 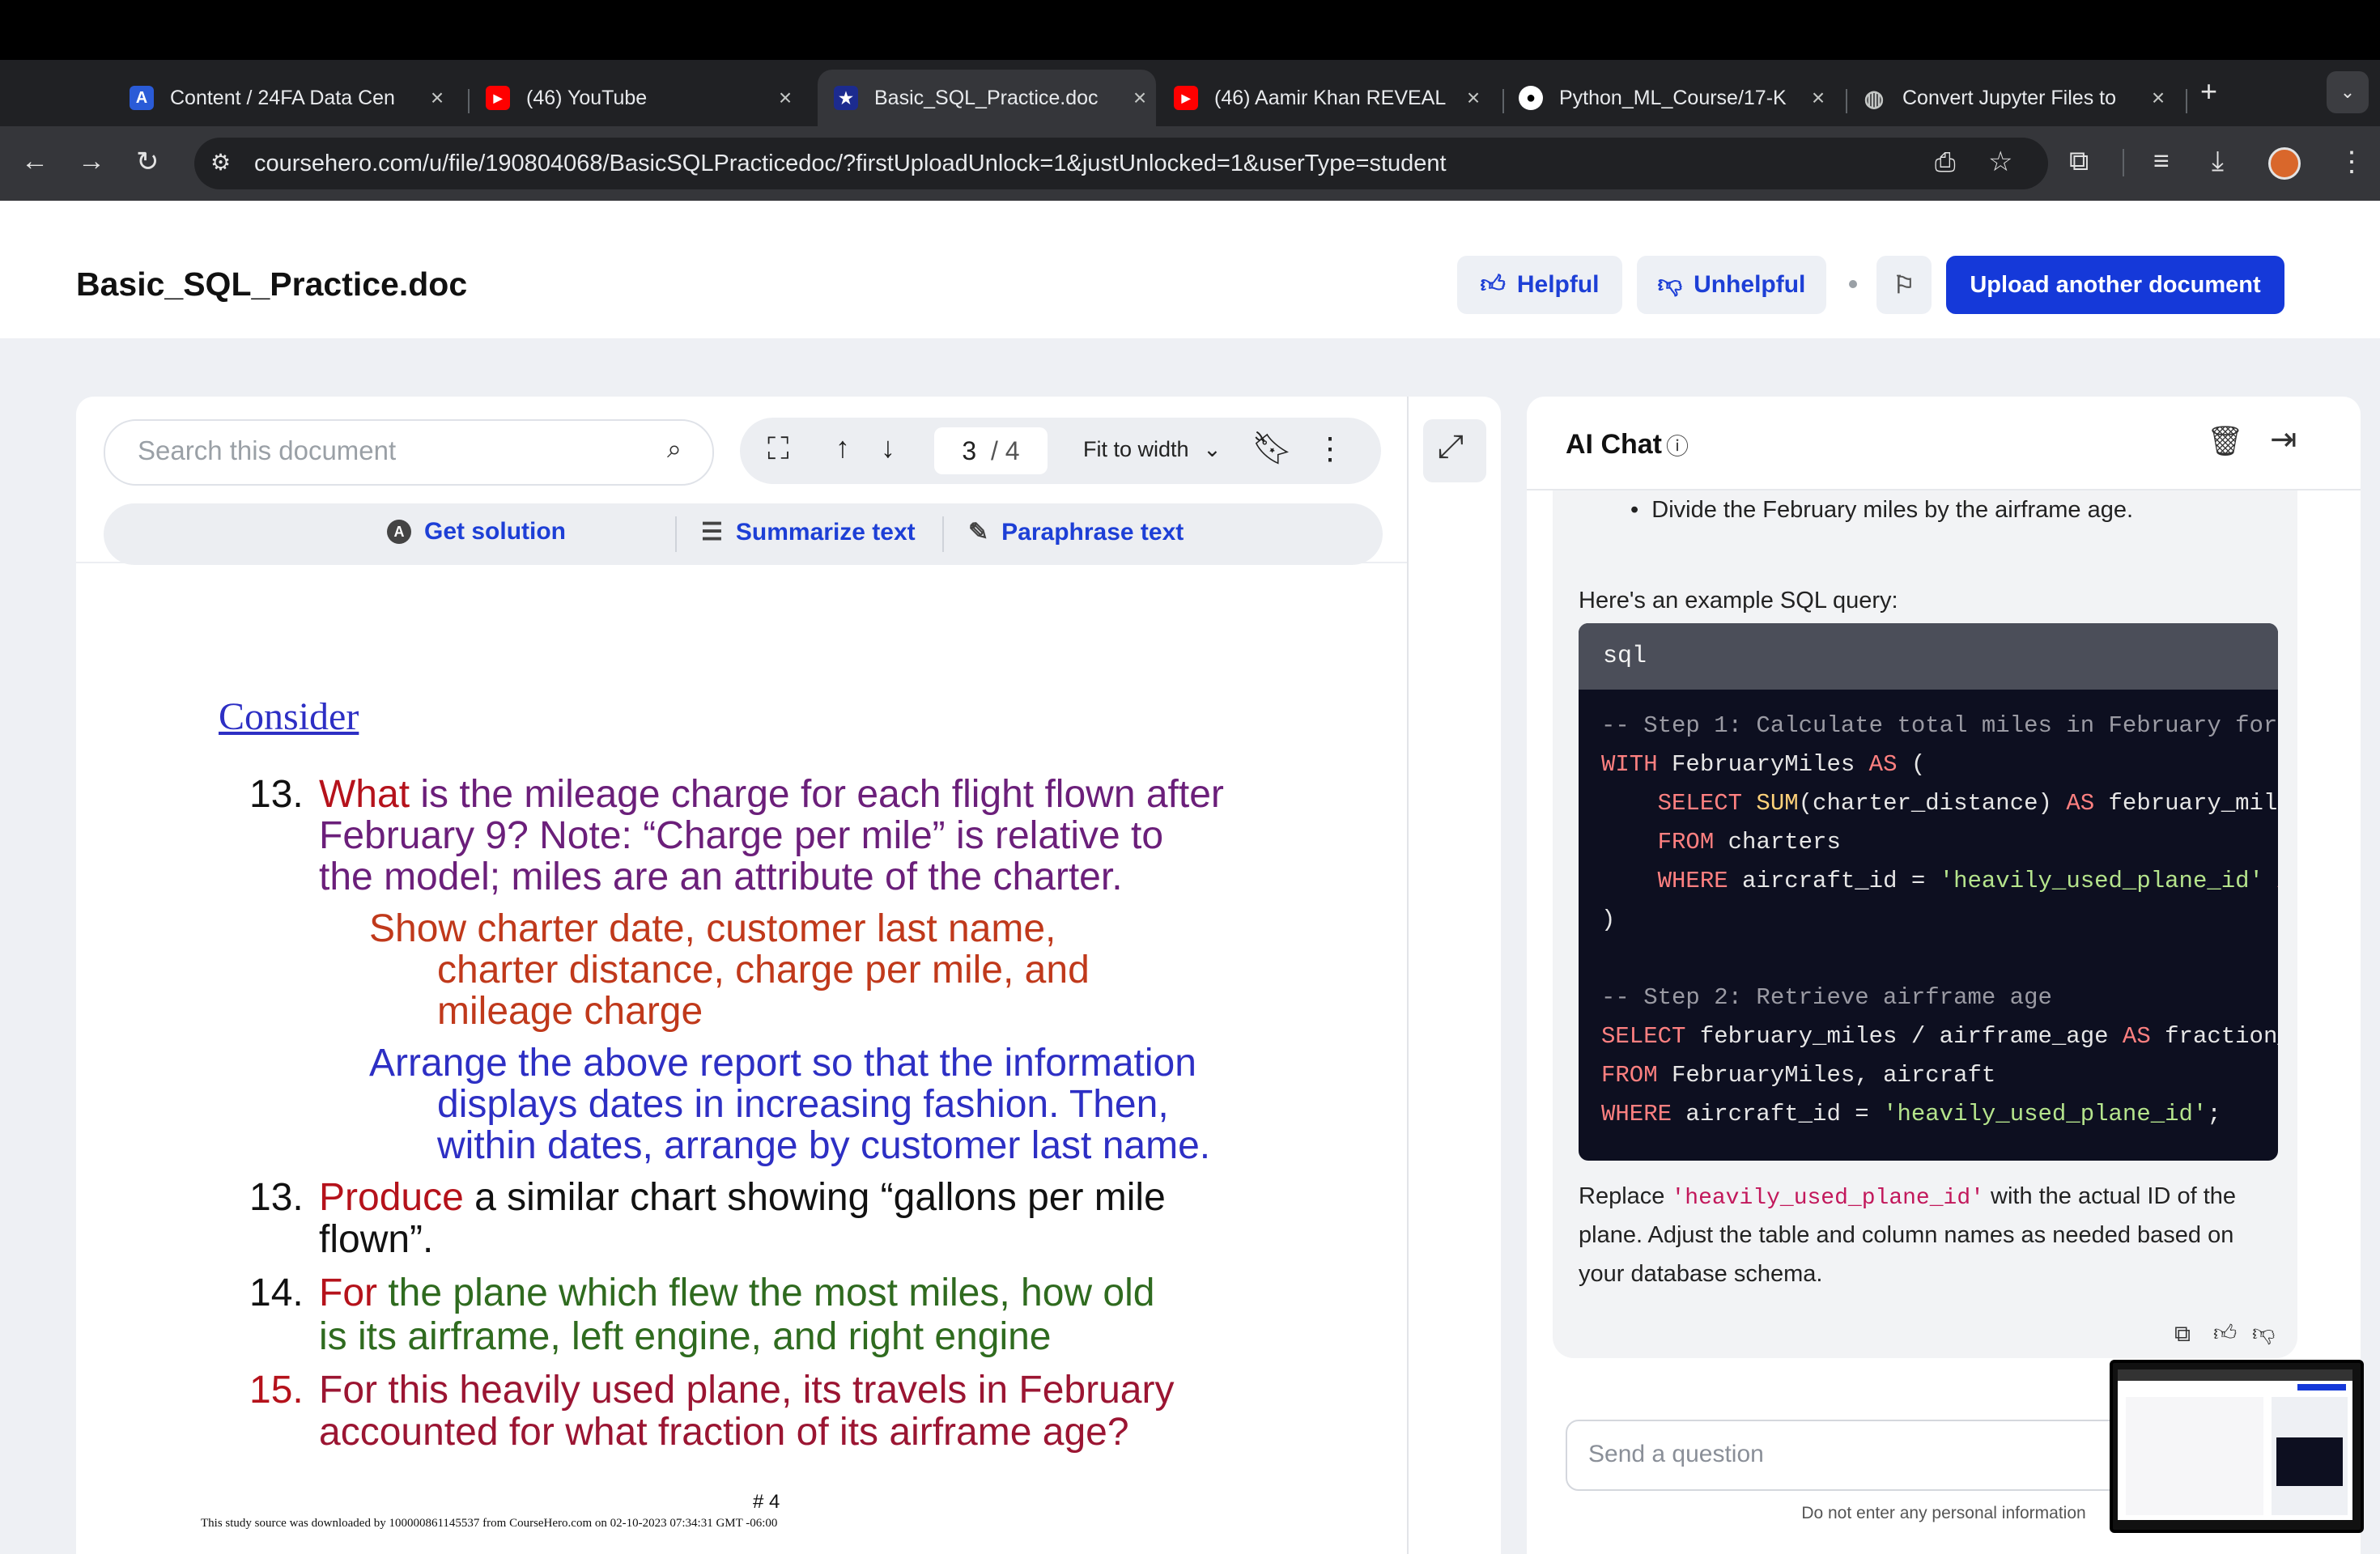 I want to click on code-token: (charter_distance), so click(x=1933, y=803).